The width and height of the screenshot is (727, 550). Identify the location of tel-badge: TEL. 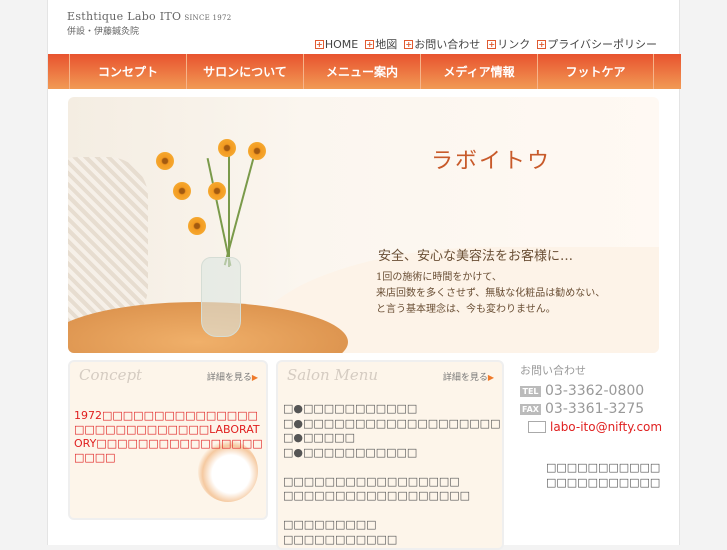
(530, 391).